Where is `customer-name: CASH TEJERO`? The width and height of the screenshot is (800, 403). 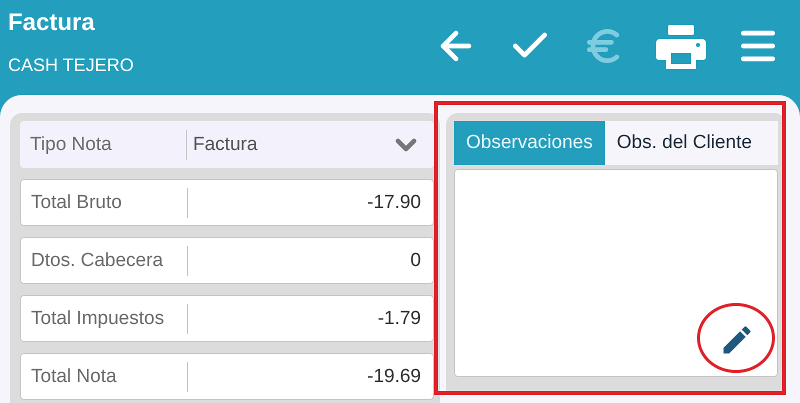
customer-name: CASH TEJERO is located at coordinates (71, 65).